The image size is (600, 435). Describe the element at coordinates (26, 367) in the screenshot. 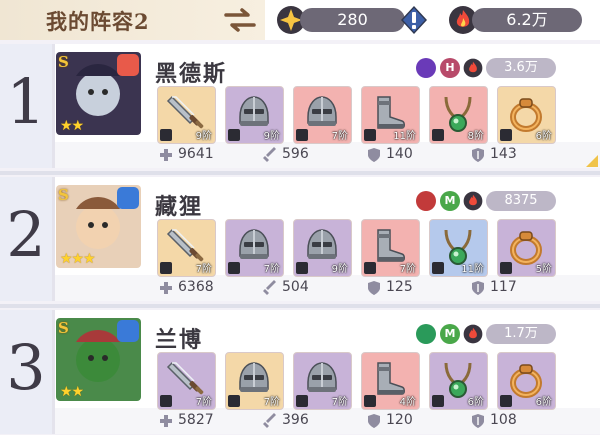

I see `row-number: 3` at that location.